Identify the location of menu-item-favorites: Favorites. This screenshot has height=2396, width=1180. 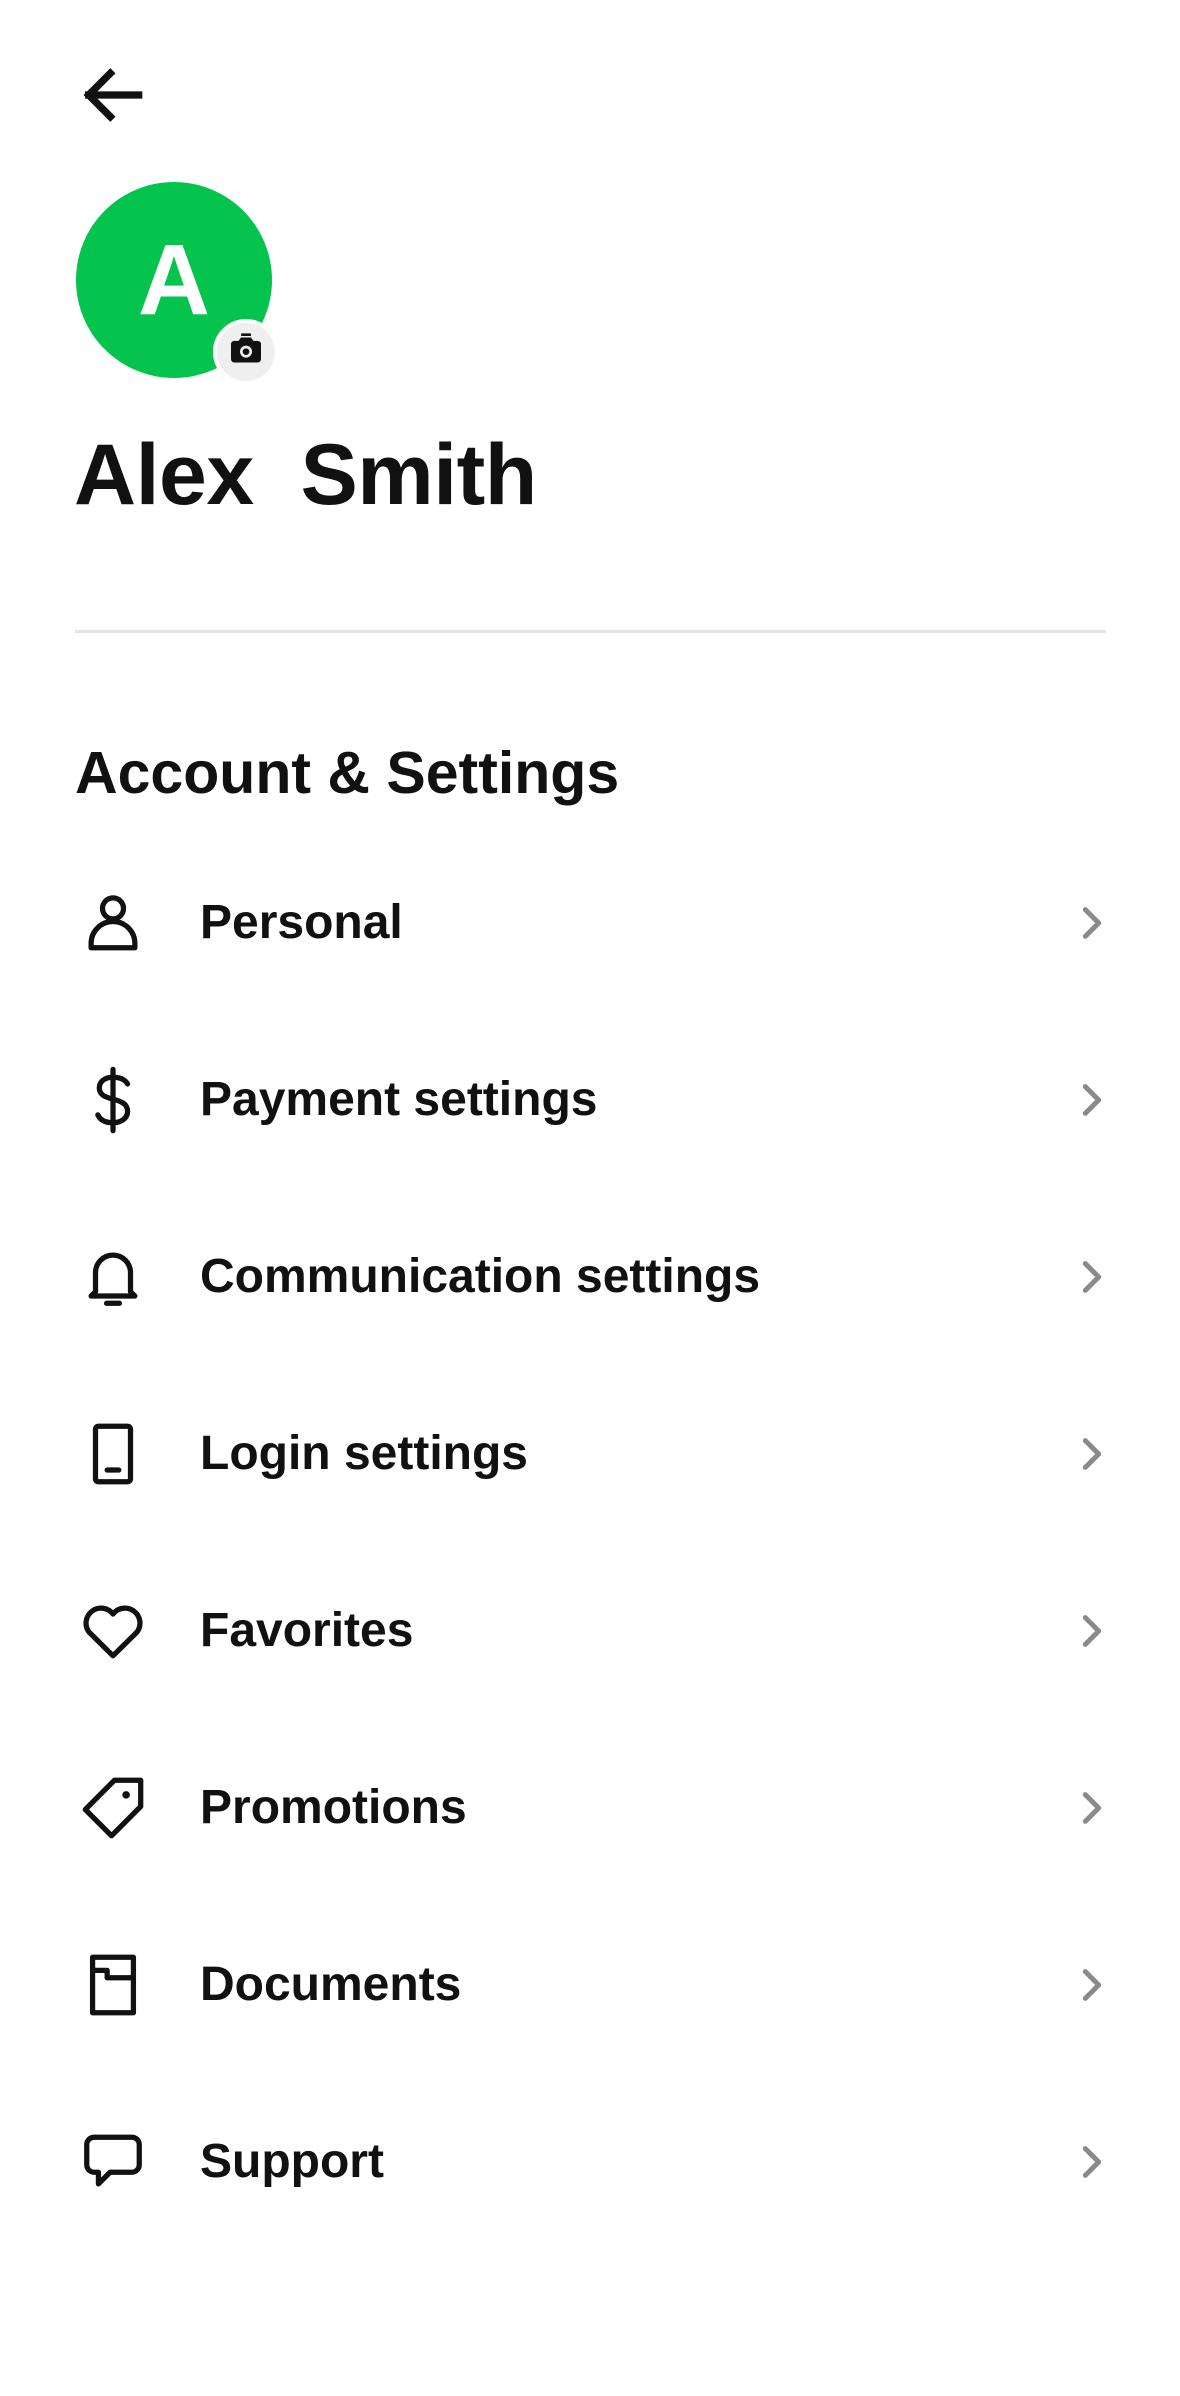
(590, 1631).